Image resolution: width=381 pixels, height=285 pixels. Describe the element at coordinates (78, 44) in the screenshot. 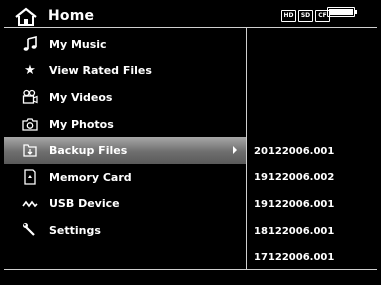

I see `menu-item-label: My Music` at that location.